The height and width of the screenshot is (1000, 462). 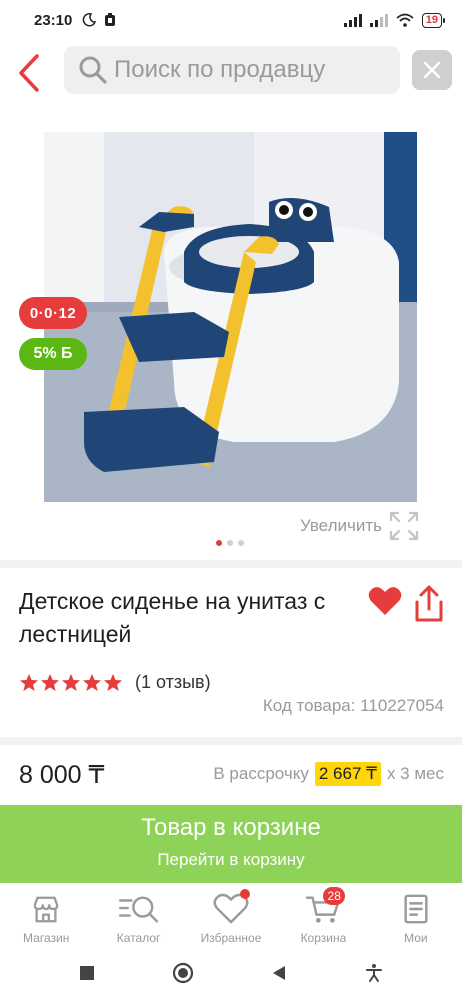 I want to click on tab-label: Корзина, so click(x=323, y=938).